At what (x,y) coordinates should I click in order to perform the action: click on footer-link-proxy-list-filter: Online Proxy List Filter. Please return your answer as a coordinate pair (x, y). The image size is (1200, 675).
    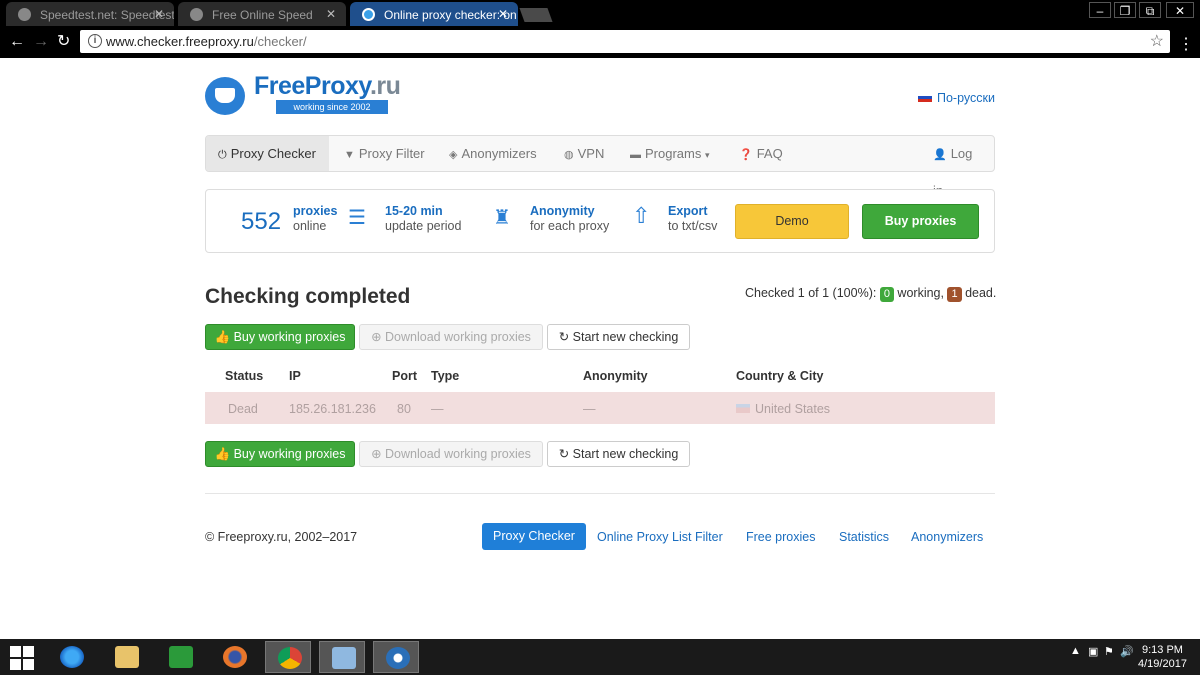
    Looking at the image, I should click on (660, 537).